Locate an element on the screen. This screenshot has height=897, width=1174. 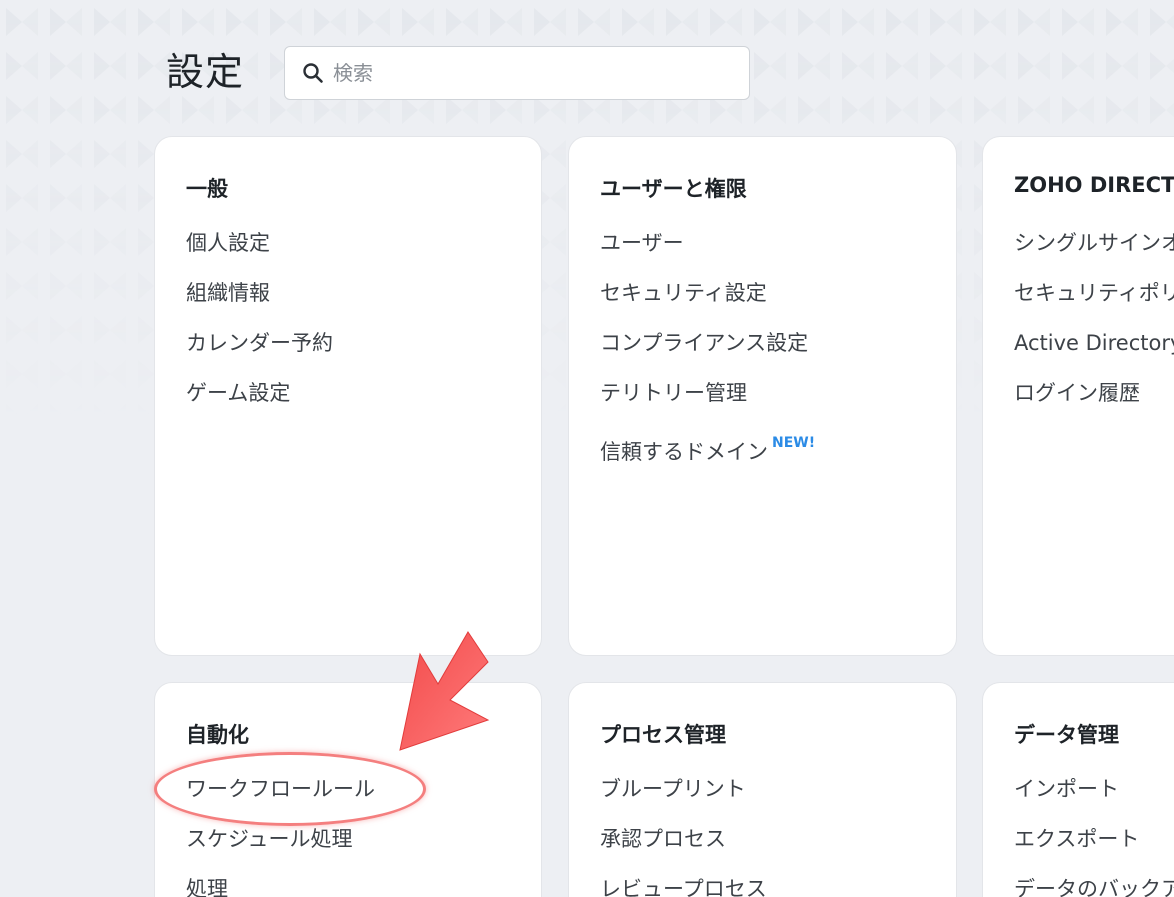
search-icon is located at coordinates (313, 73).